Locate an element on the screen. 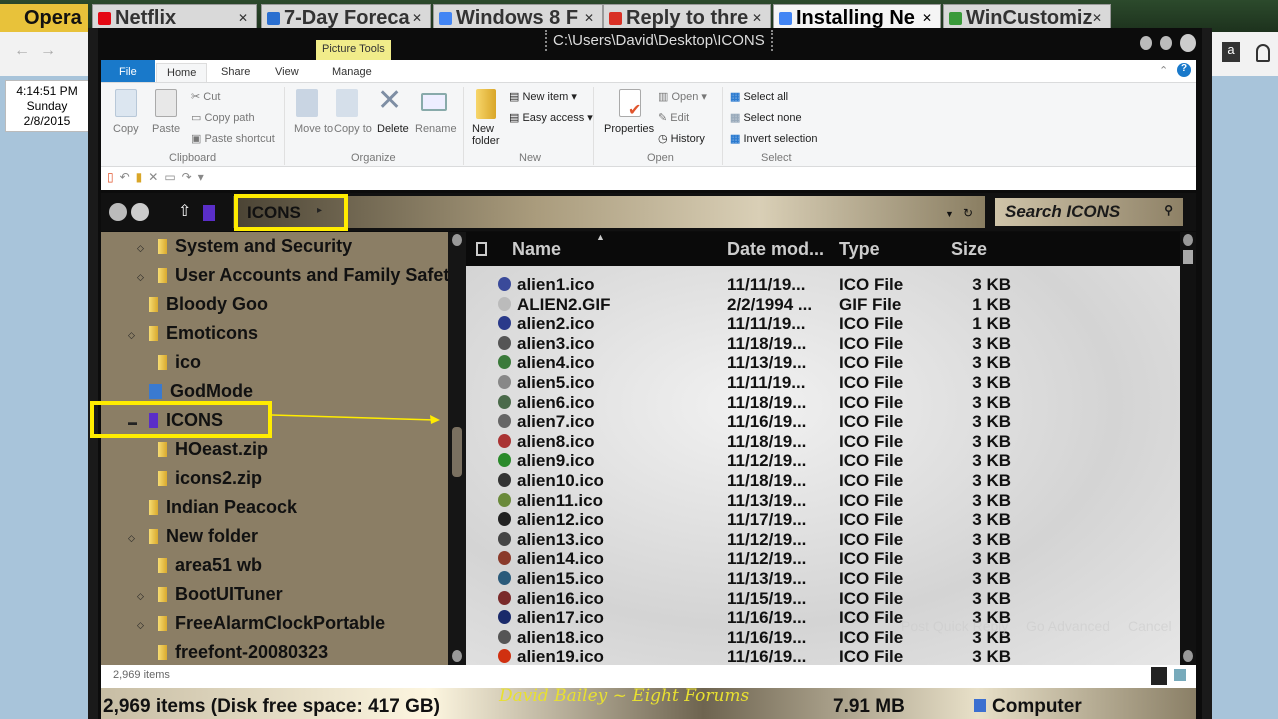 The height and width of the screenshot is (719, 1278). file-row: alien3.ico 11/18/19... ICO File 3 KB is located at coordinates (823, 344).